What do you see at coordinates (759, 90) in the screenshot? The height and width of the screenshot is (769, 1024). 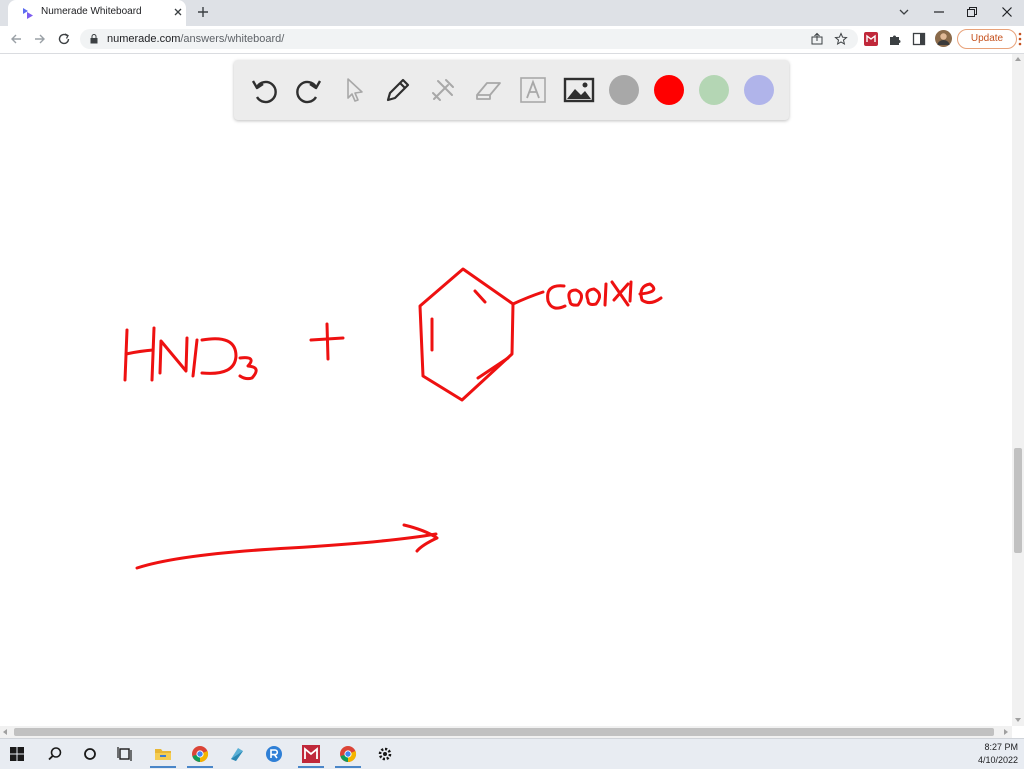 I see `color-swatch-lavender` at bounding box center [759, 90].